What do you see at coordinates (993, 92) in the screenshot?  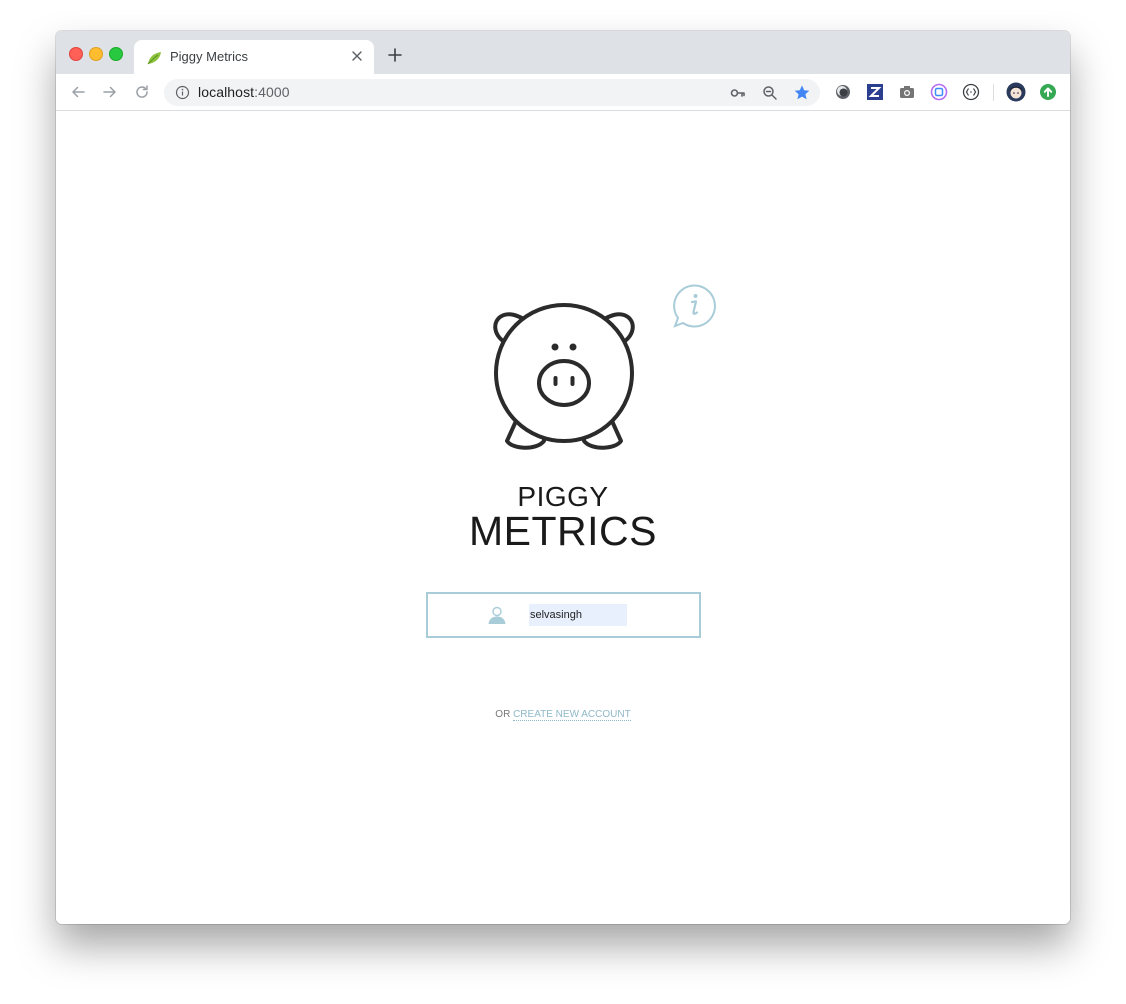 I see `toolbar-divider` at bounding box center [993, 92].